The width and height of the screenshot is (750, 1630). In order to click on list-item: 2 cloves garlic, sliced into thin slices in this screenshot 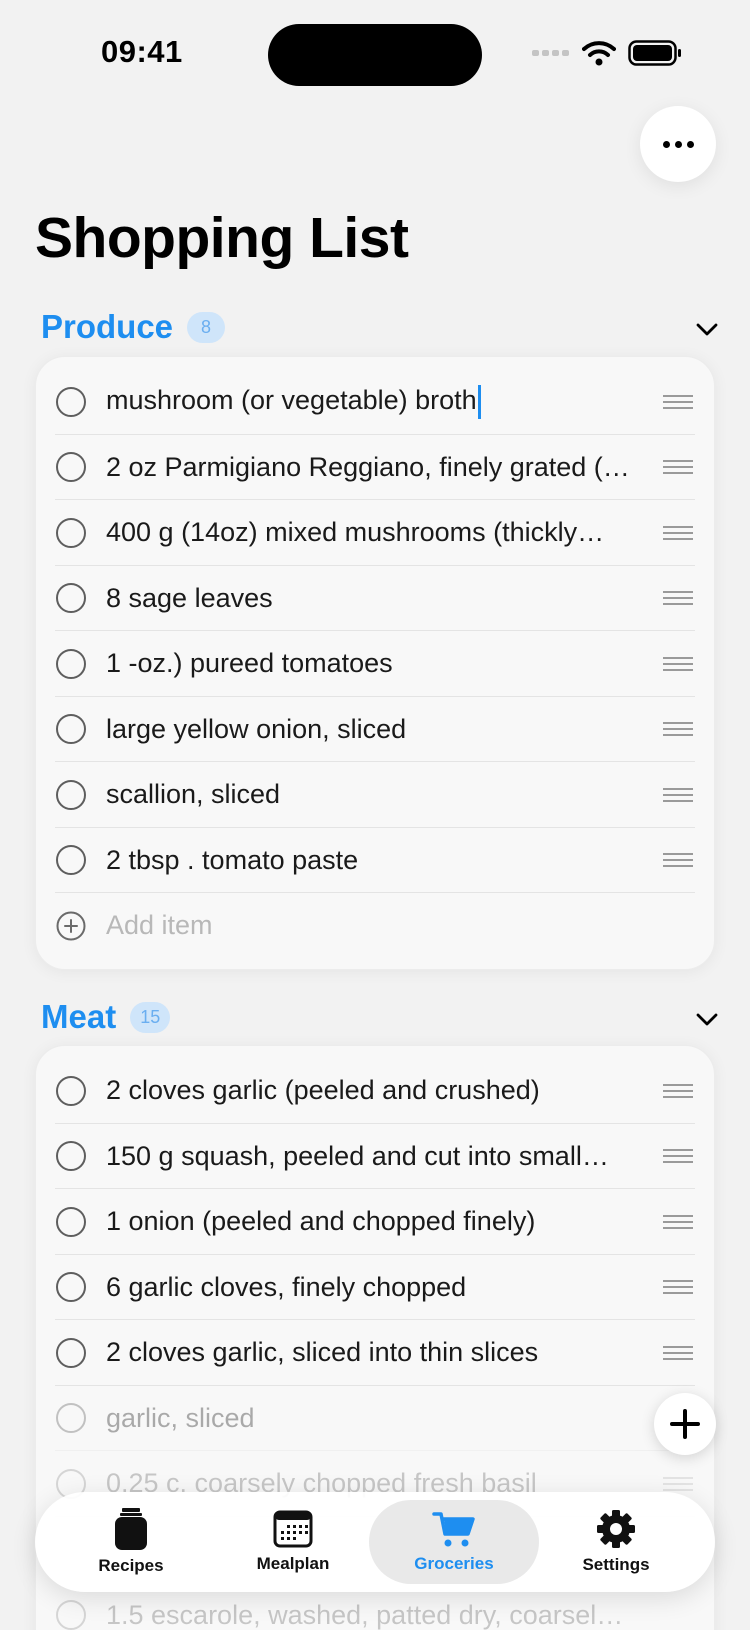, I will do `click(375, 1353)`.